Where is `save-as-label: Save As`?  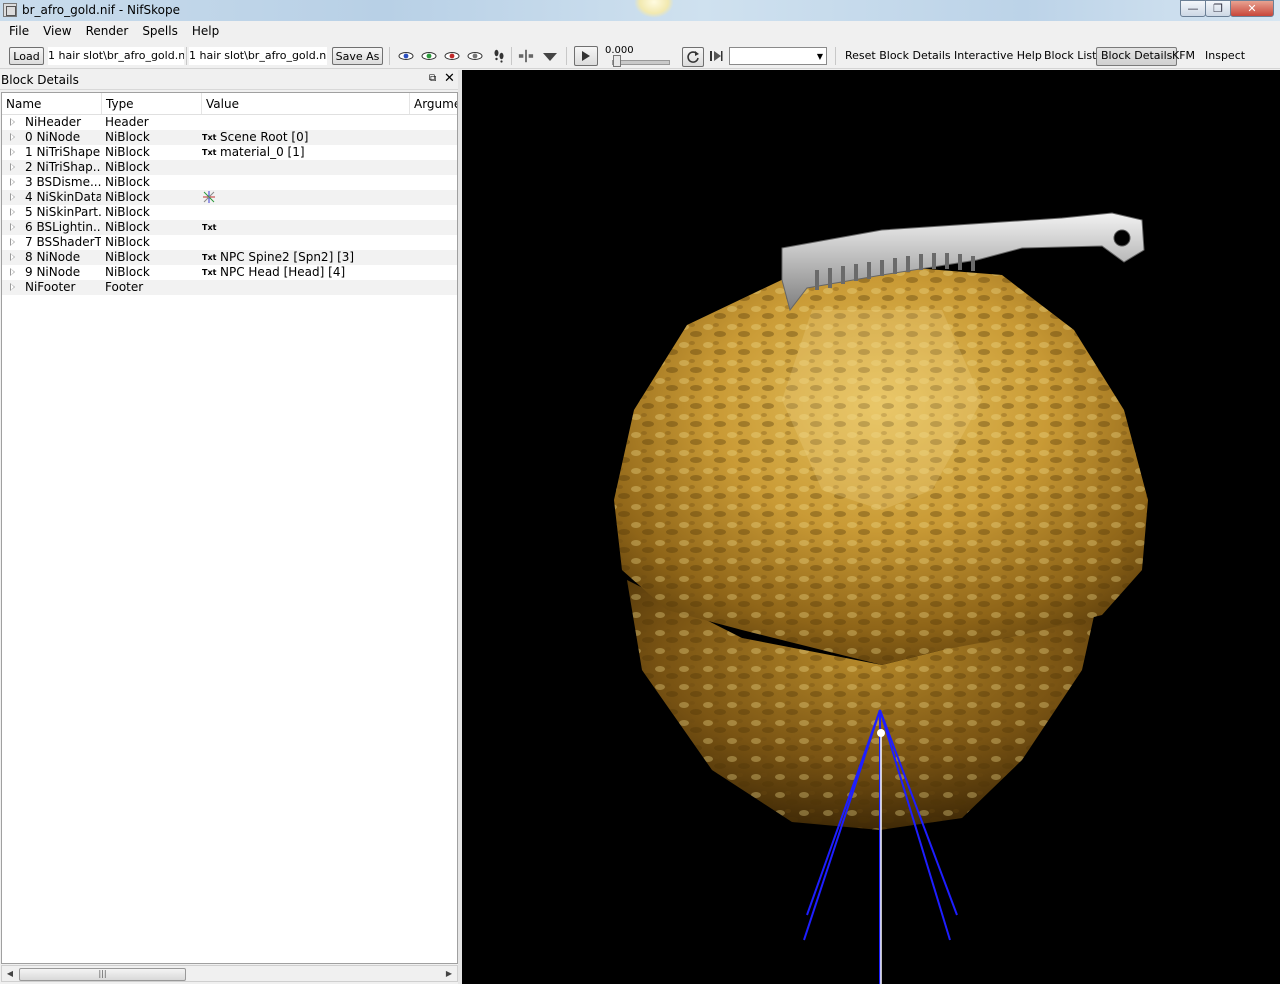 save-as-label: Save As is located at coordinates (357, 56).